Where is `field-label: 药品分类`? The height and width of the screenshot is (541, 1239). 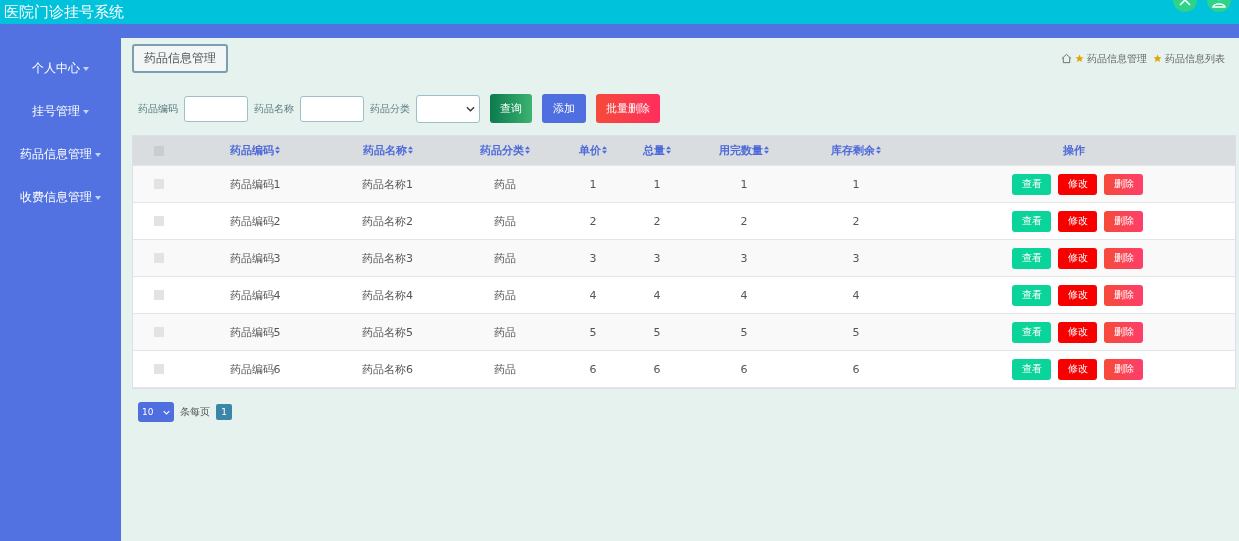 field-label: 药品分类 is located at coordinates (390, 108).